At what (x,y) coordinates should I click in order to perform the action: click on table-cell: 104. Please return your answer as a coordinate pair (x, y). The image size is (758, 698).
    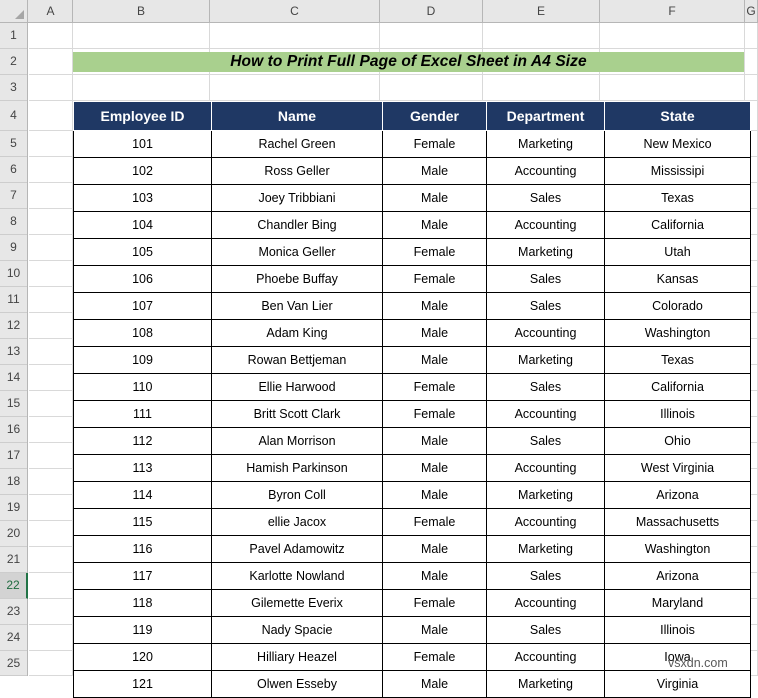
    Looking at the image, I should click on (142, 225).